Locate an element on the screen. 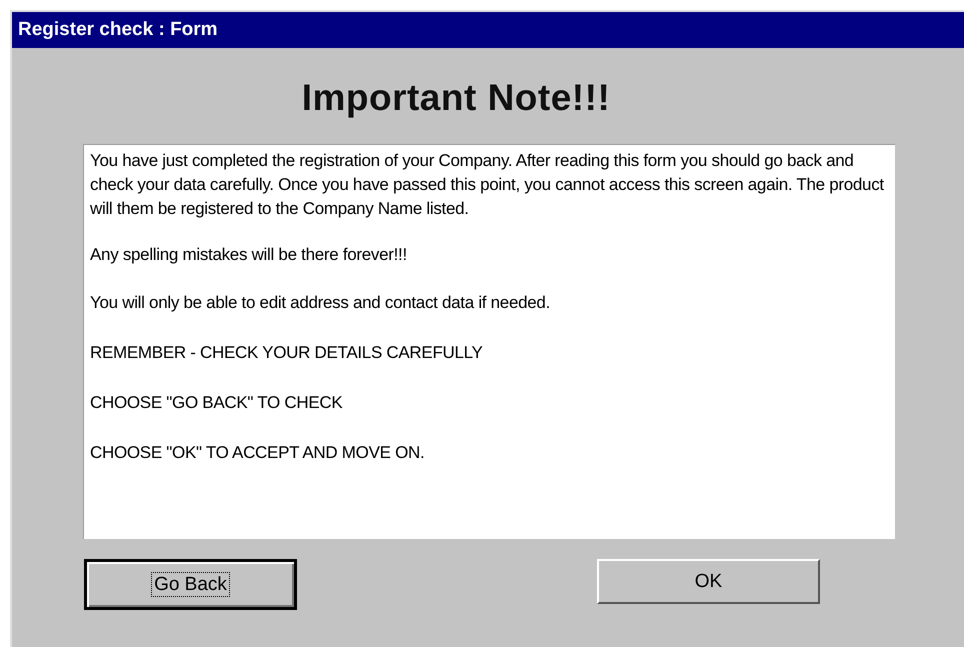 The height and width of the screenshot is (647, 964). message-paragraph: You have just completed the registration of your Company. After reading this form you should go back and check your data carefully. Once you have passed this point, you cannot access this screen again. The product will them be registered to the Company Name listed. is located at coordinates (487, 185).